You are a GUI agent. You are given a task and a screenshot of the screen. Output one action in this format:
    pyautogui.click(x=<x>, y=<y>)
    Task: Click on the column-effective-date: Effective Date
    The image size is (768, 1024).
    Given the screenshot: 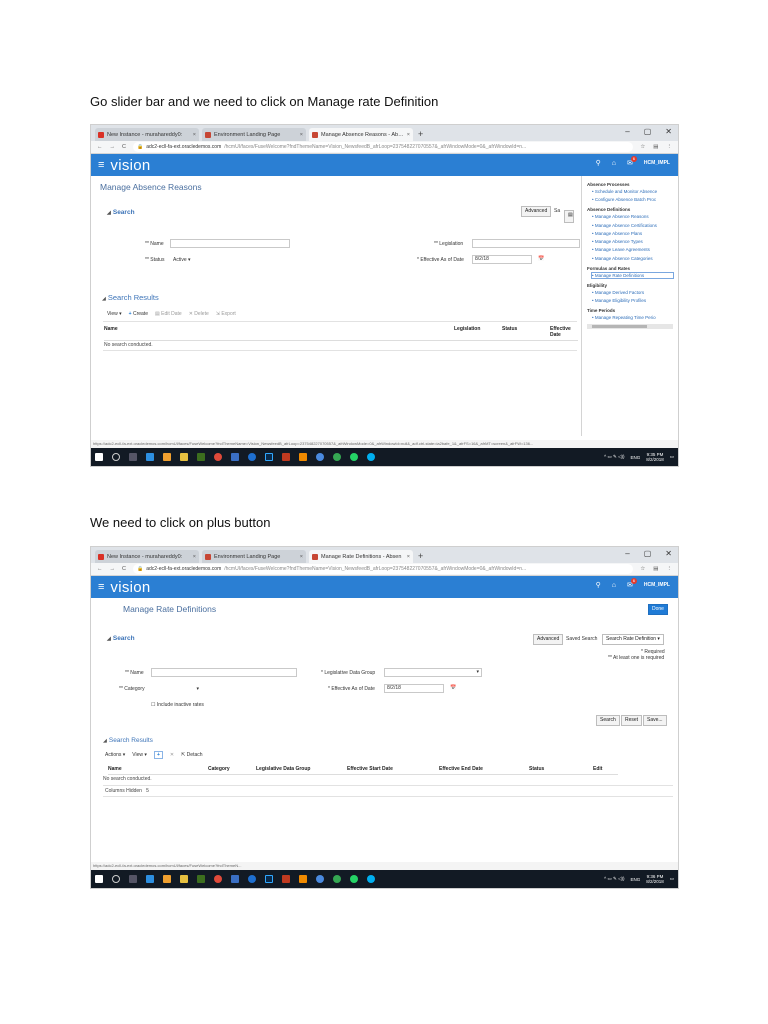 What is the action you would take?
    pyautogui.click(x=564, y=332)
    